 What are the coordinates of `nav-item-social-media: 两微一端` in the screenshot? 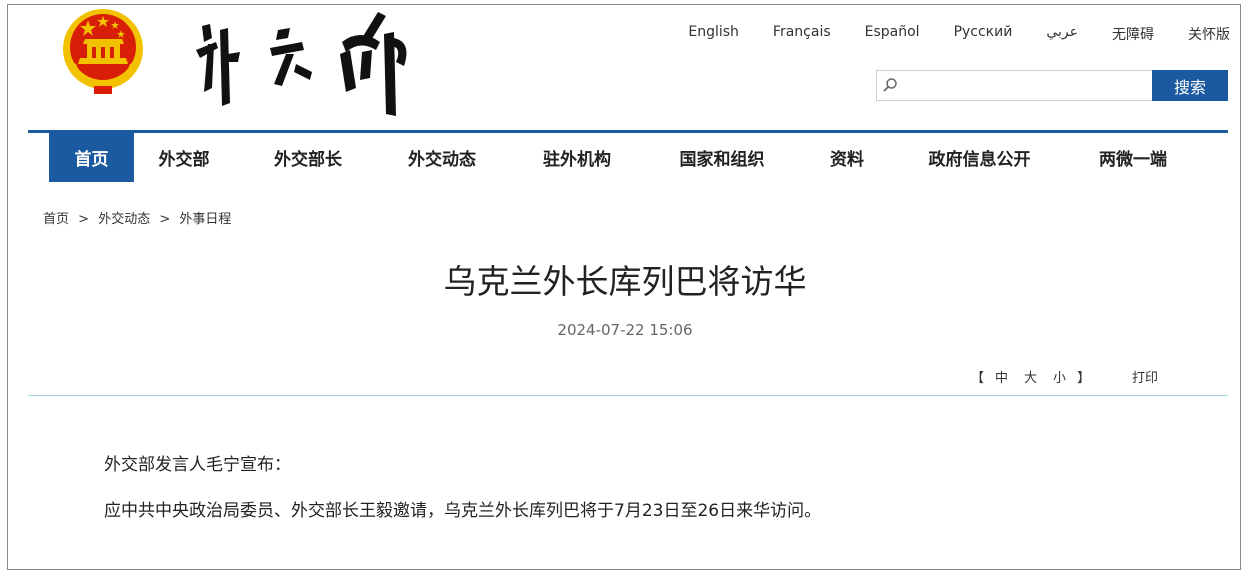 It's located at (1133, 157).